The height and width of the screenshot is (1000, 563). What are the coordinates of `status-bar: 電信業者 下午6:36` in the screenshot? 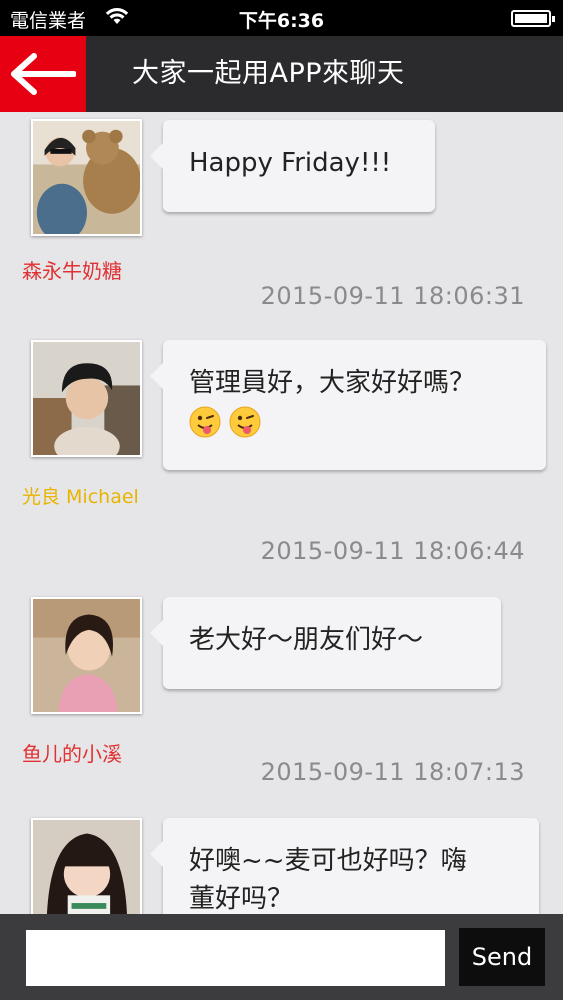 It's located at (281, 18).